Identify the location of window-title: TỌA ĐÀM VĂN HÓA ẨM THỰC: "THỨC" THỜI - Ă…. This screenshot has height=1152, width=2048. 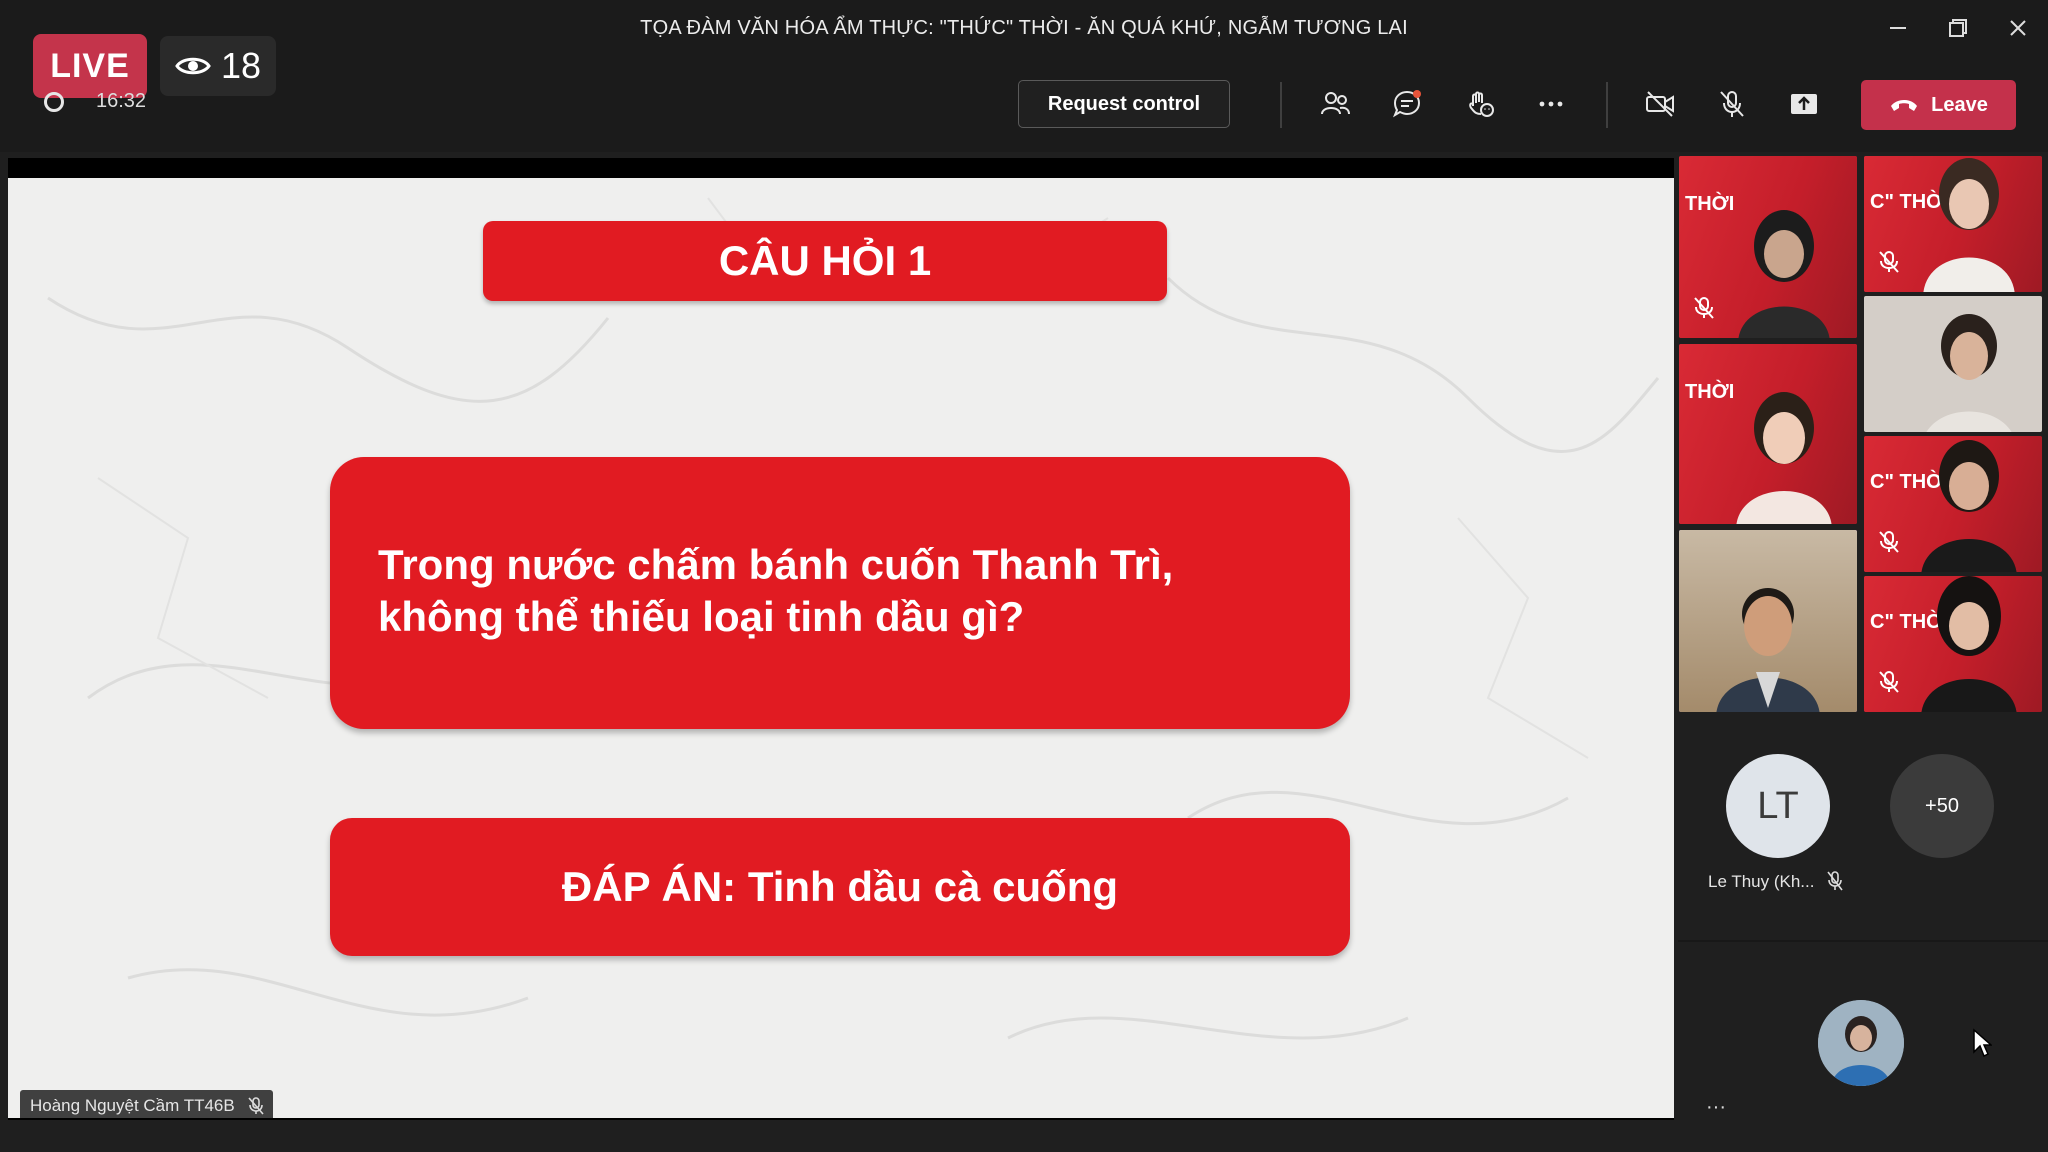
(1024, 28).